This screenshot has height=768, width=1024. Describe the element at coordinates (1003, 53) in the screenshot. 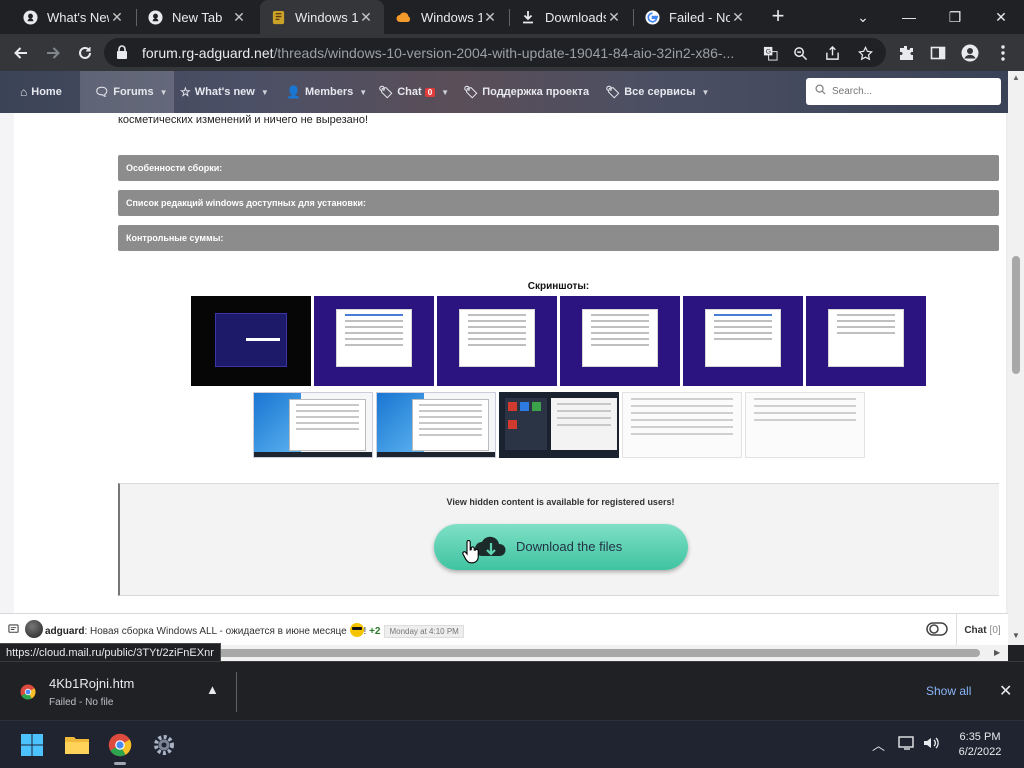

I see `browser-menu-icon` at that location.